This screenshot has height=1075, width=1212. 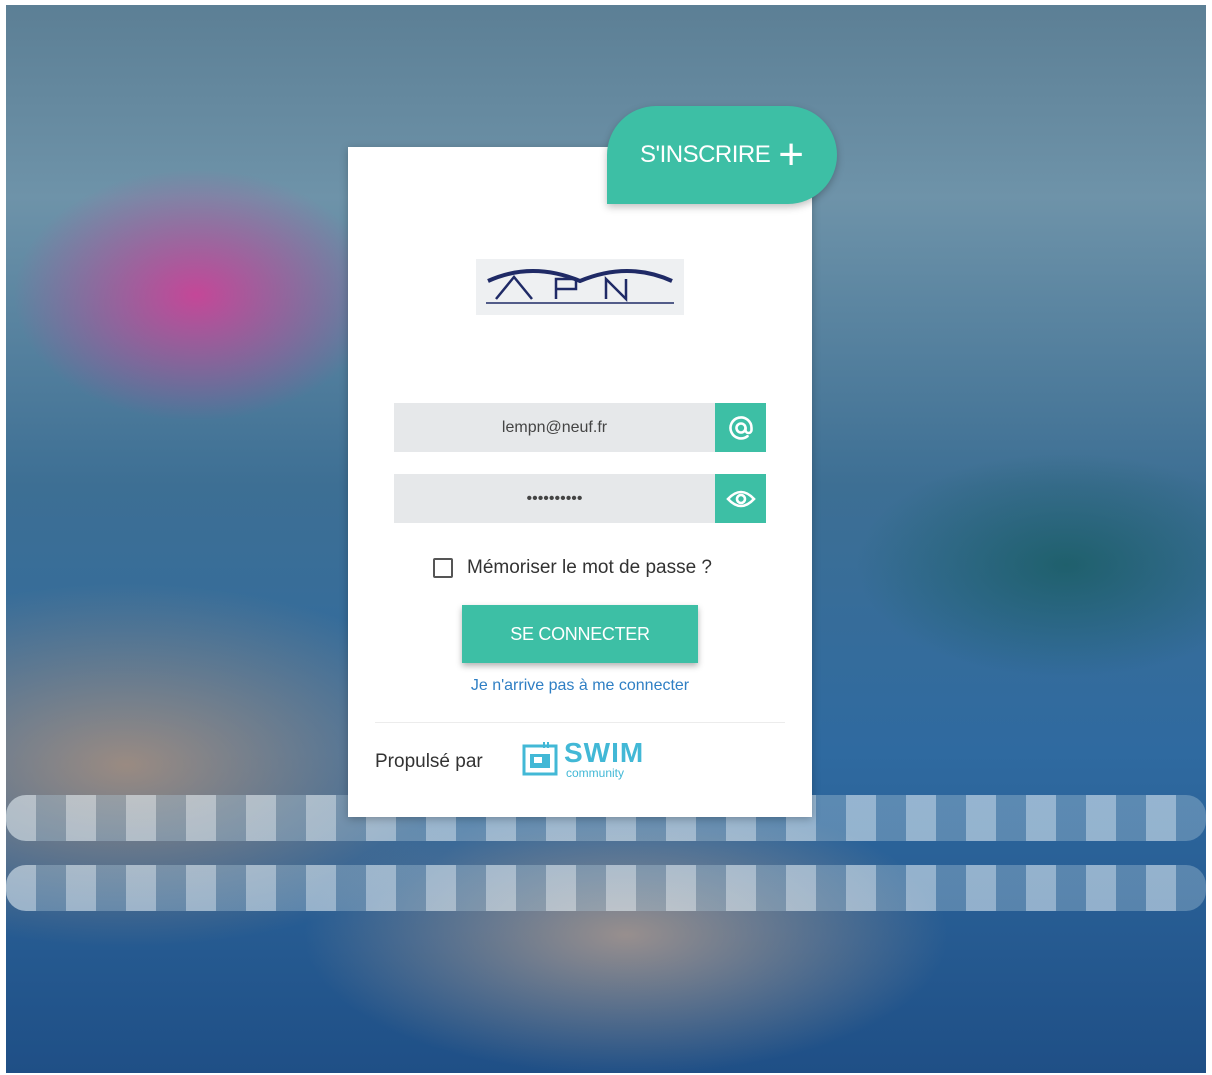 I want to click on remember-checkbox, so click(x=443, y=568).